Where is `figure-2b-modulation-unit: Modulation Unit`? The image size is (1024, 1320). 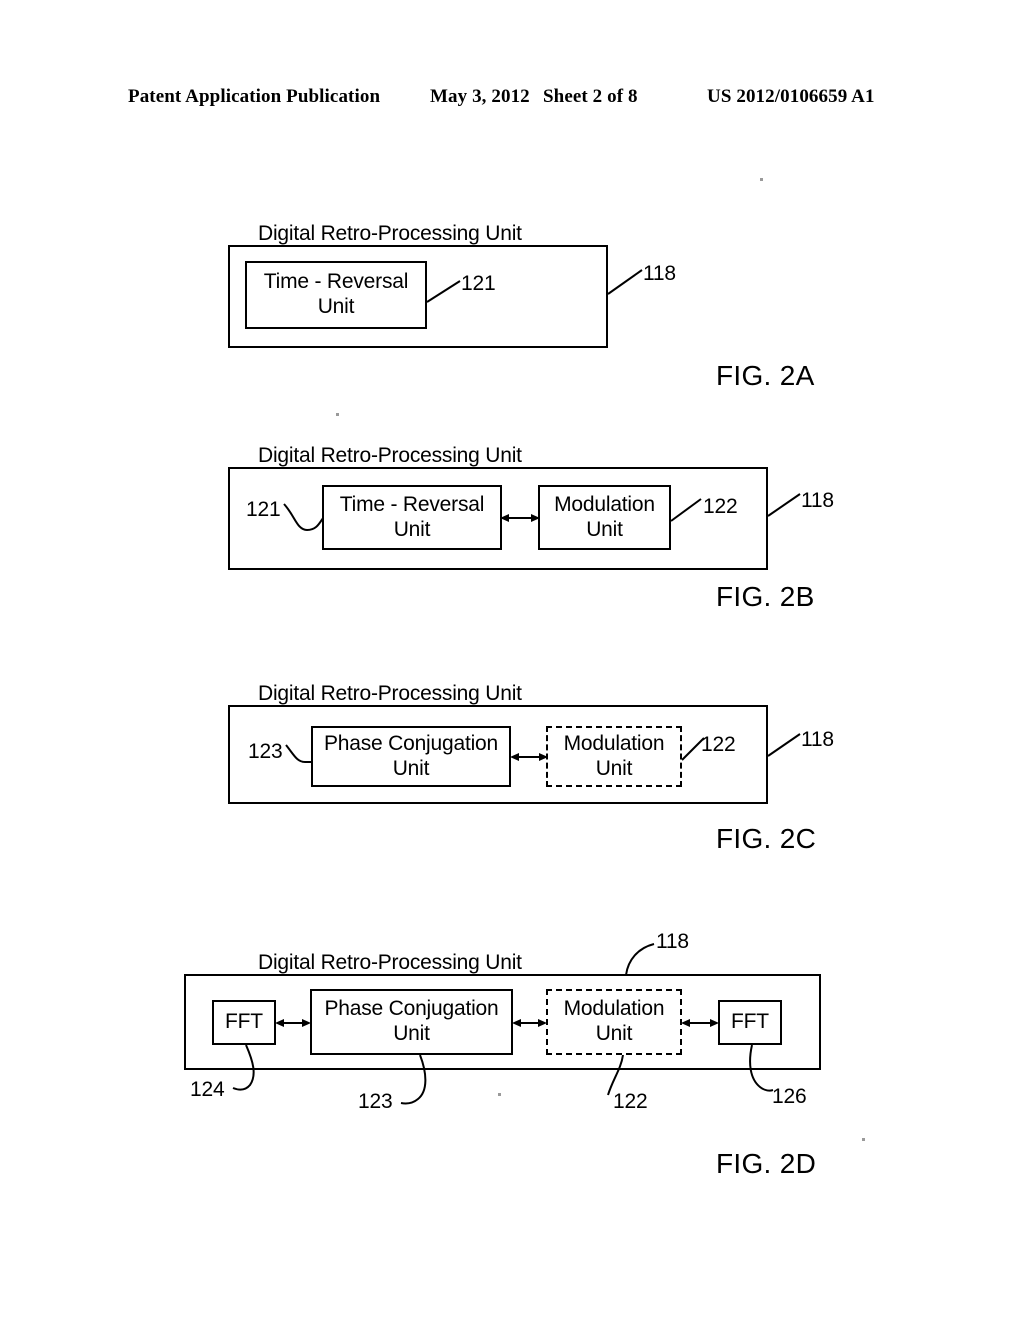 figure-2b-modulation-unit: Modulation Unit is located at coordinates (604, 517).